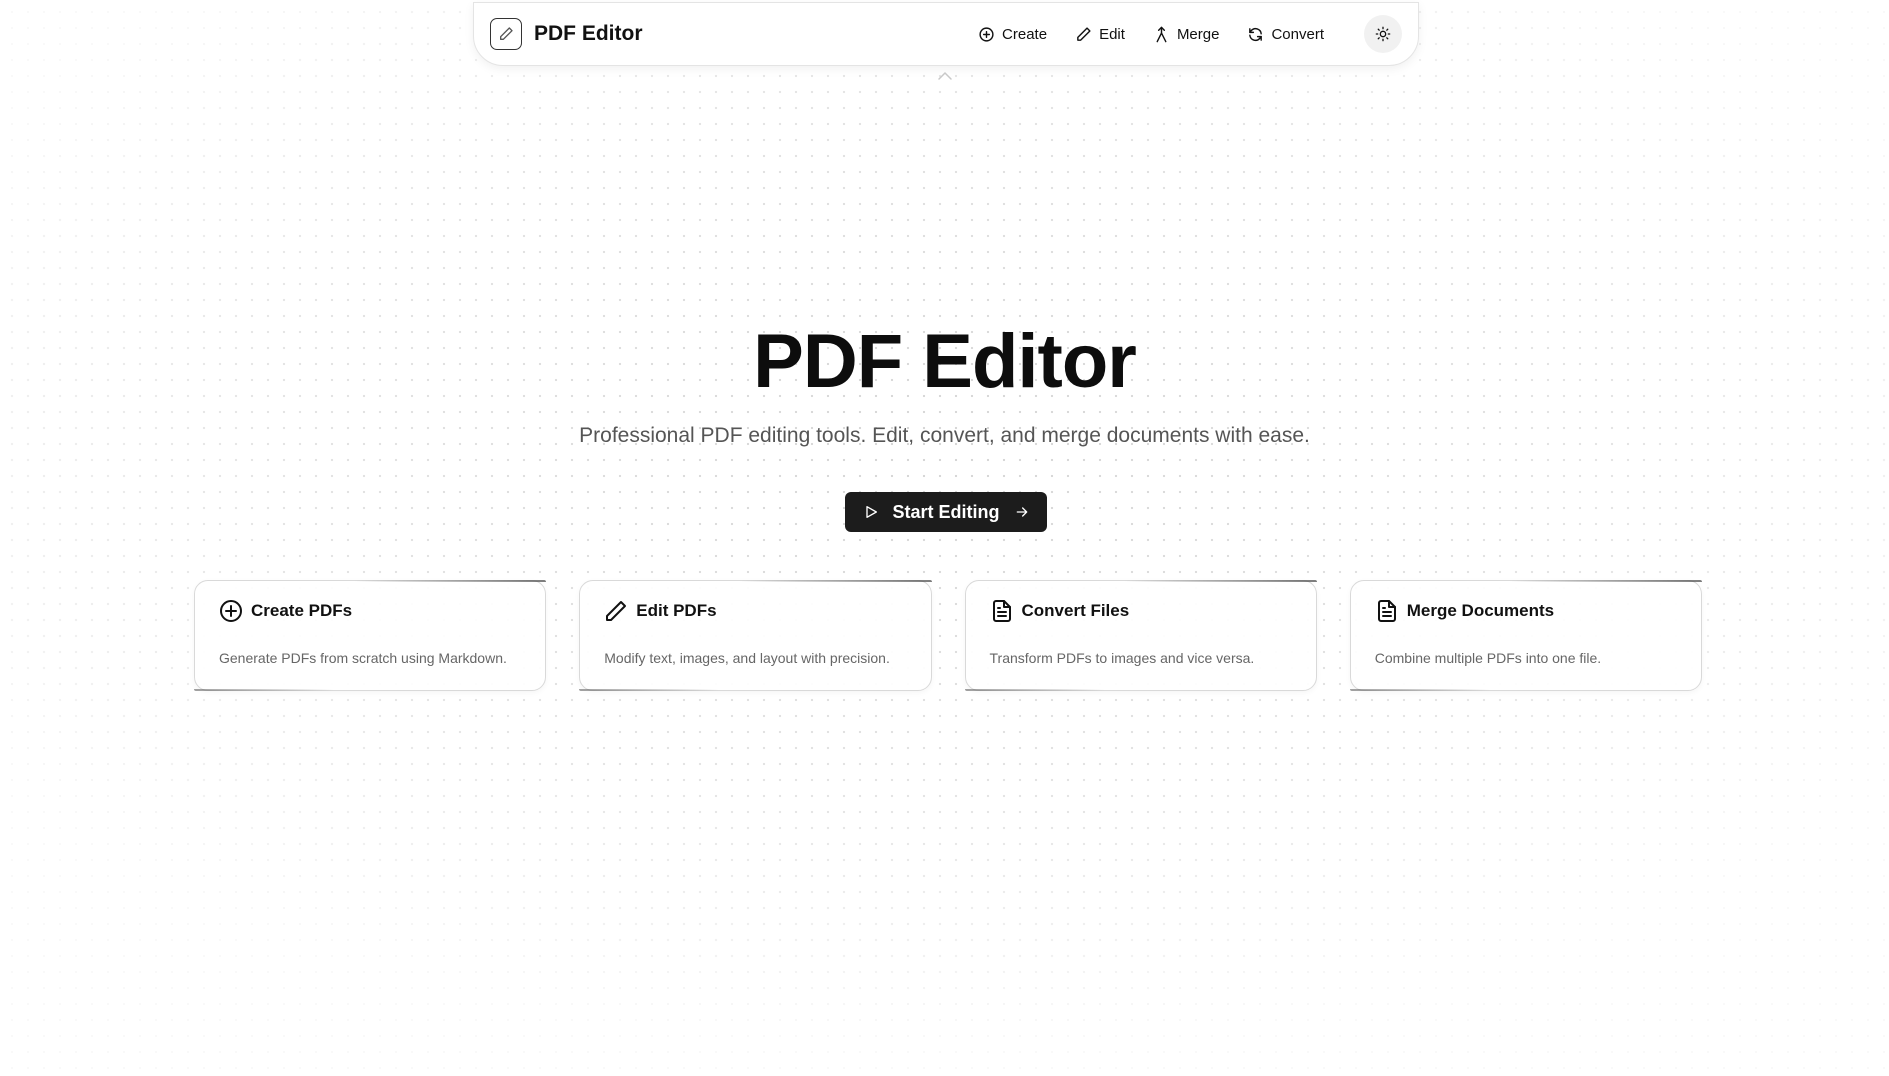 The image size is (1889, 1076). I want to click on pencil-logo-icon, so click(506, 34).